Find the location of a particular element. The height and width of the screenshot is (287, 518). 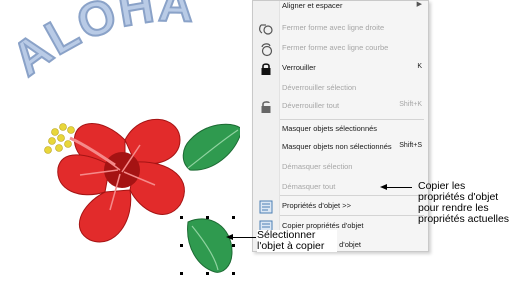

aloha-text: ALOHA is located at coordinates (106, 40).